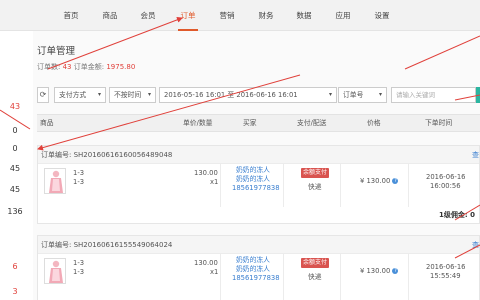  I want to click on nav-members: 会员, so click(148, 15).